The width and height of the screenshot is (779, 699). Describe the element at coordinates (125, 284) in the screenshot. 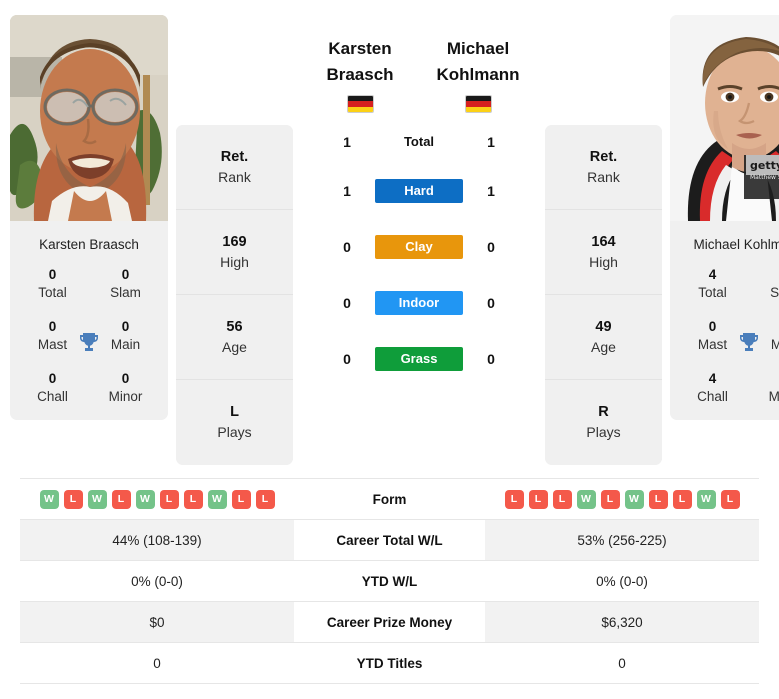

I see `left-titles-slam: 0 Slam` at that location.